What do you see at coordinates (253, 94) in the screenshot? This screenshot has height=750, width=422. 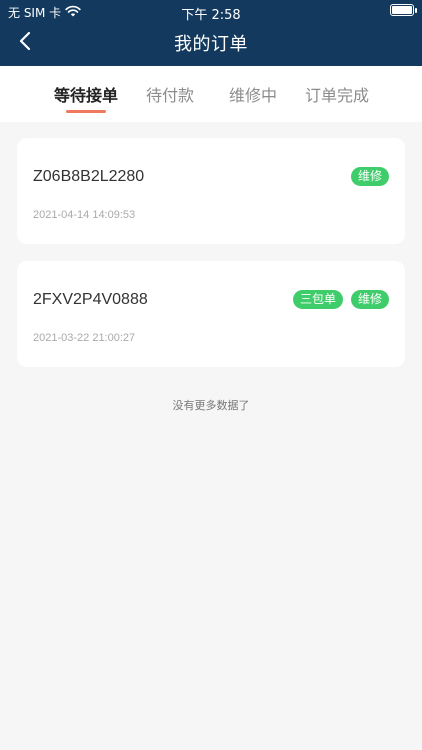 I see `tab-repairing: 维修中` at bounding box center [253, 94].